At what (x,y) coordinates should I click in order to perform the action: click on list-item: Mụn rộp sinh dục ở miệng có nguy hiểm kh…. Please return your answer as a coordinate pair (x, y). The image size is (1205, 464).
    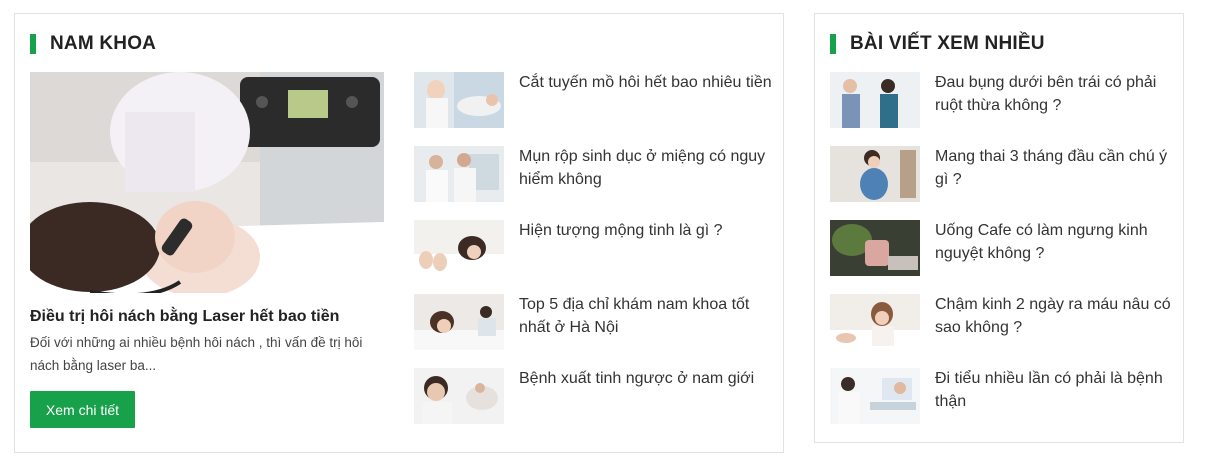
    Looking at the image, I should click on (594, 174).